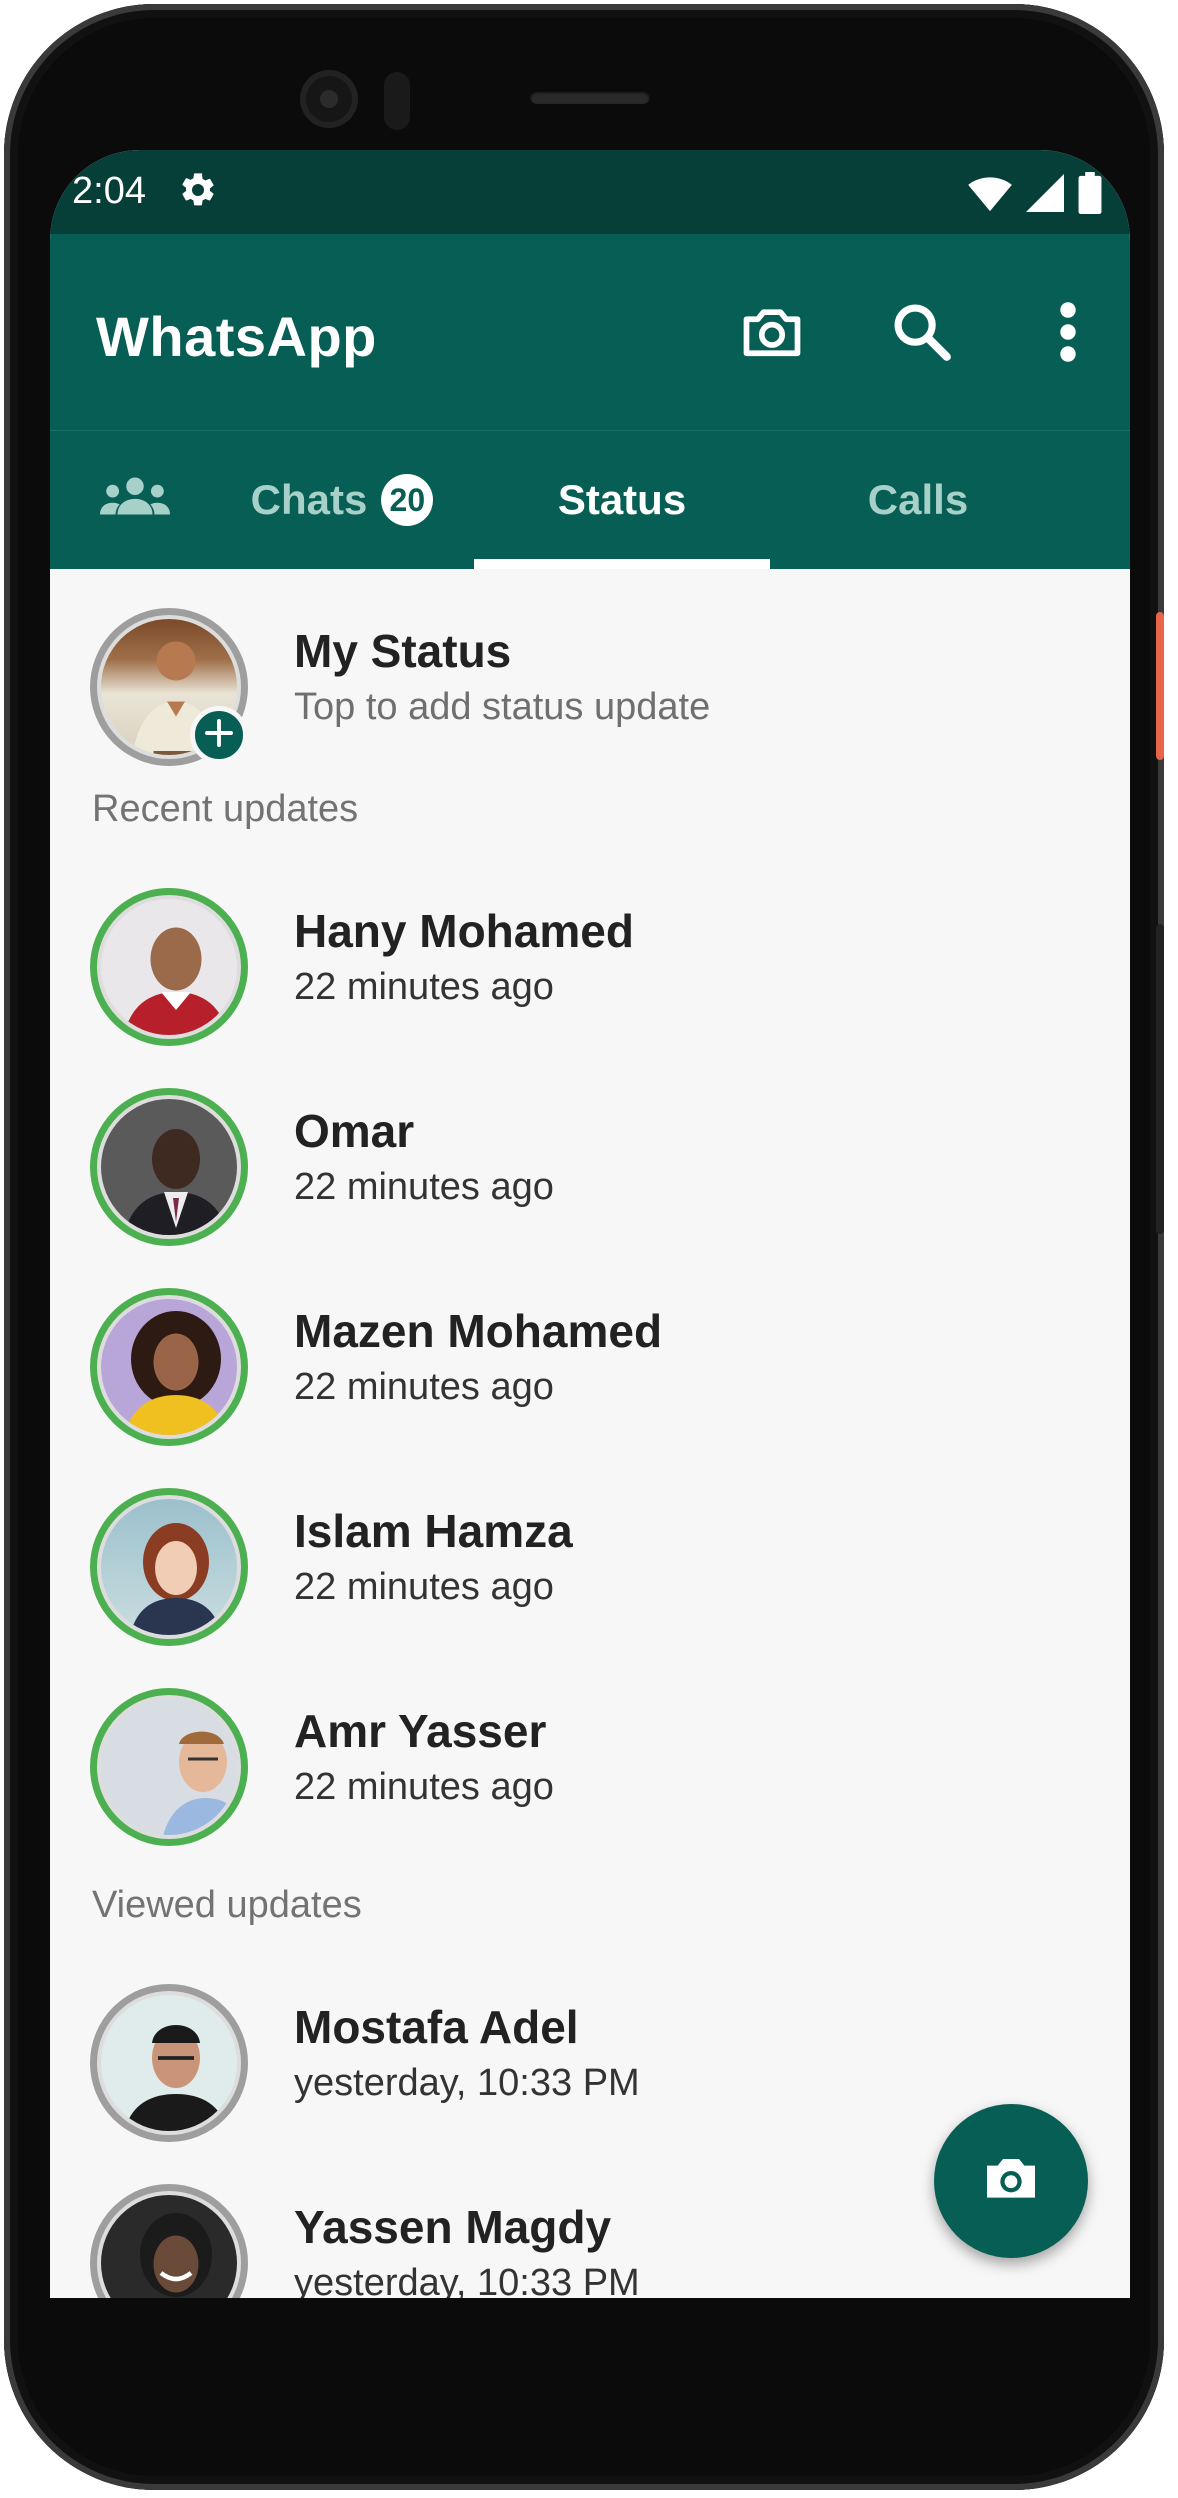 The width and height of the screenshot is (1178, 2498). I want to click on tab-status: Status, so click(622, 500).